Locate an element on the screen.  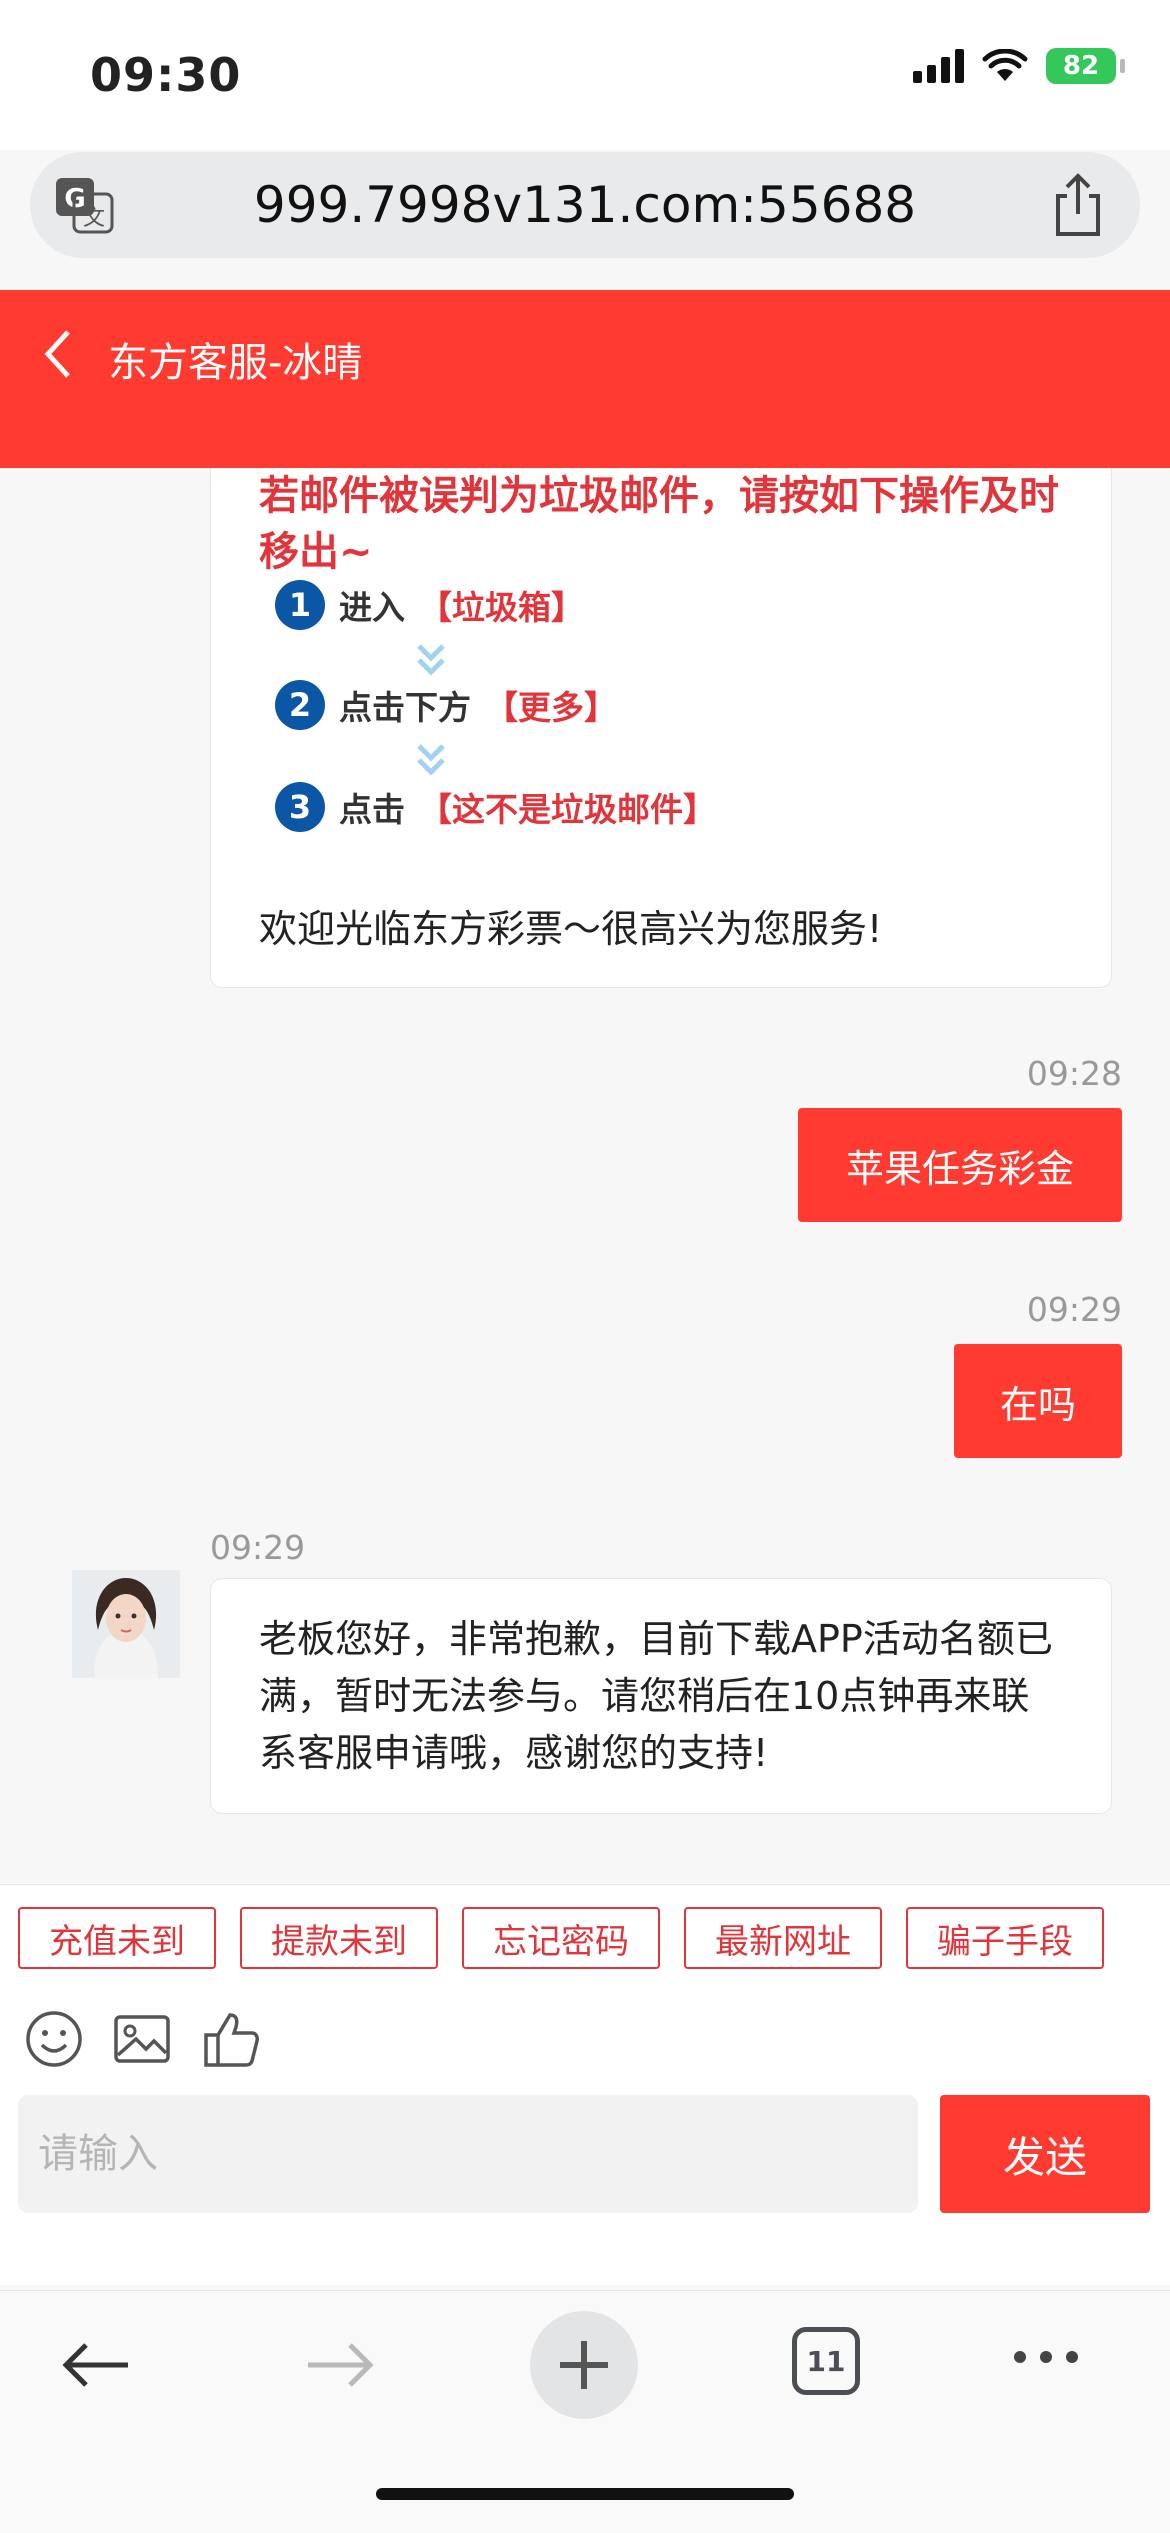
status-bar: 09:30 82 is located at coordinates (585, 75).